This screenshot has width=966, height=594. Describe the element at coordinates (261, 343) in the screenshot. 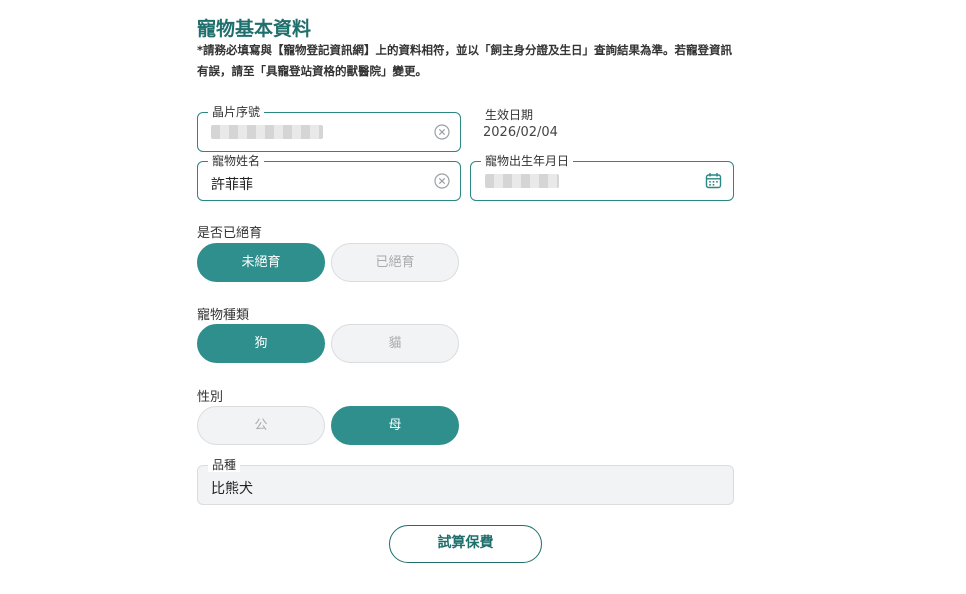

I see `pet-type-option-dog: 狗` at that location.